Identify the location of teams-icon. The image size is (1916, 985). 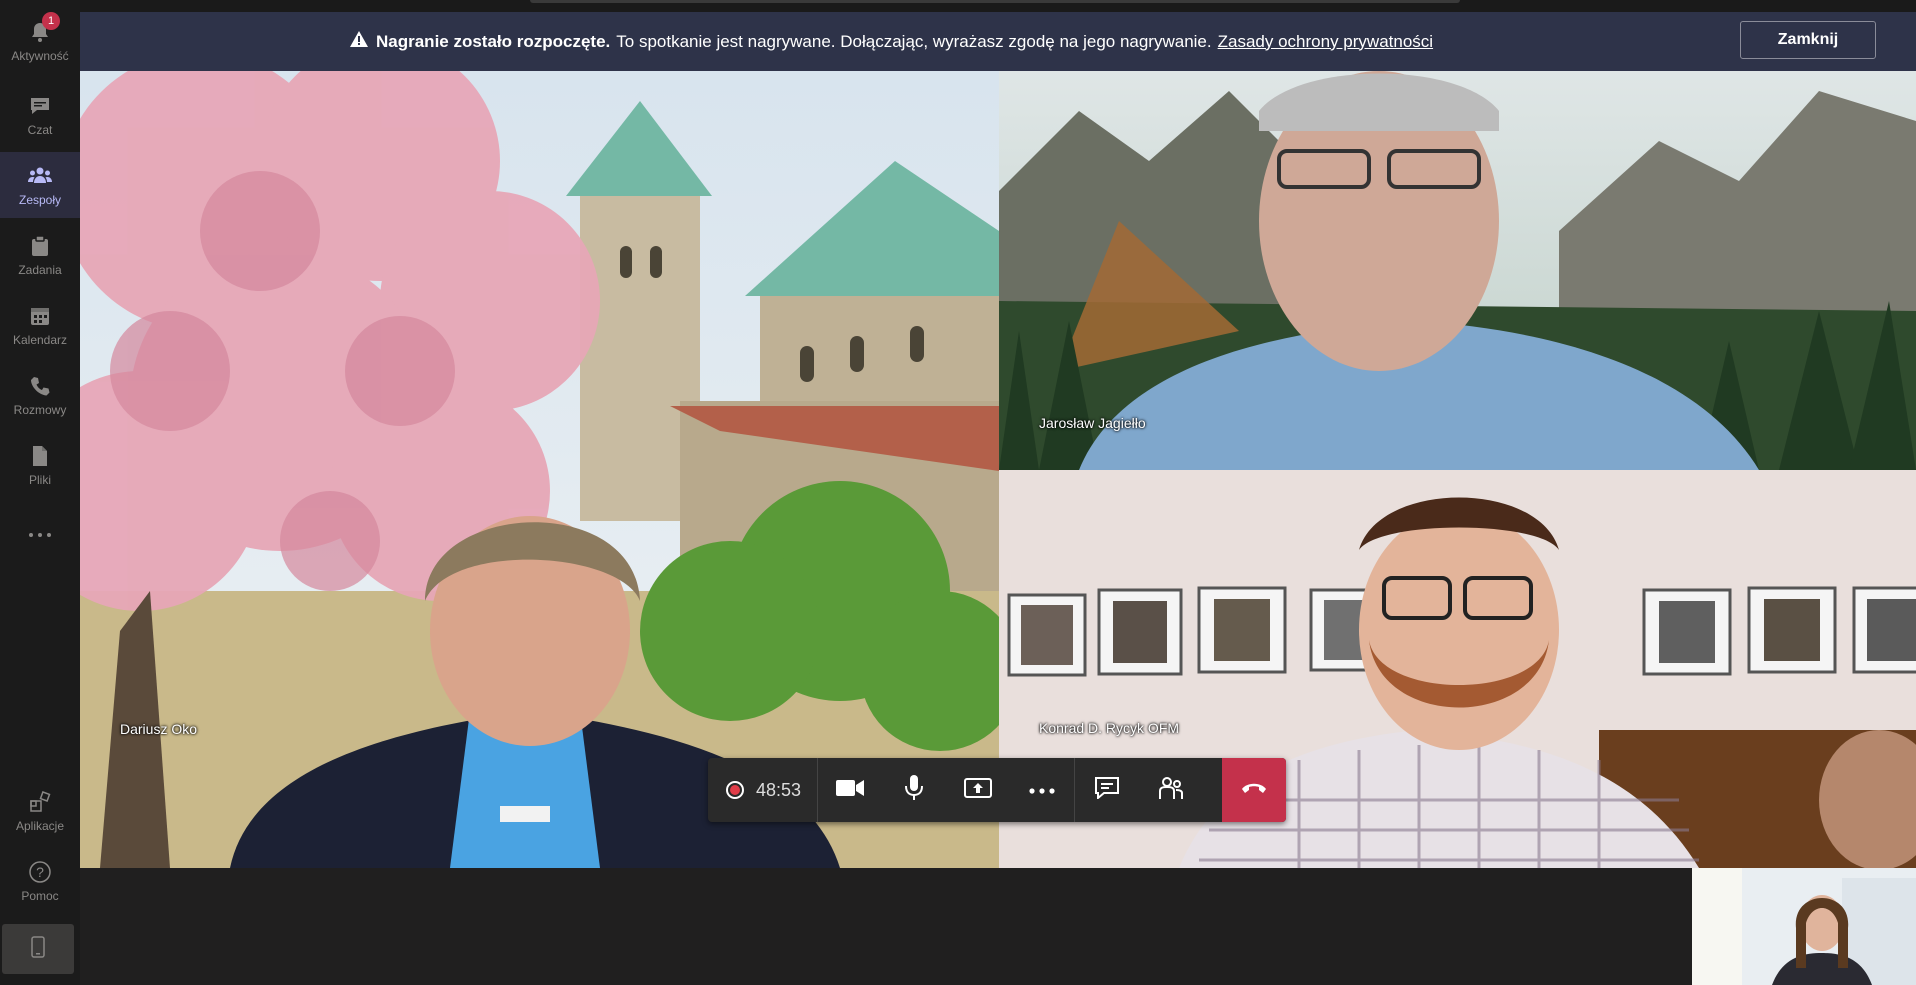
(40, 176).